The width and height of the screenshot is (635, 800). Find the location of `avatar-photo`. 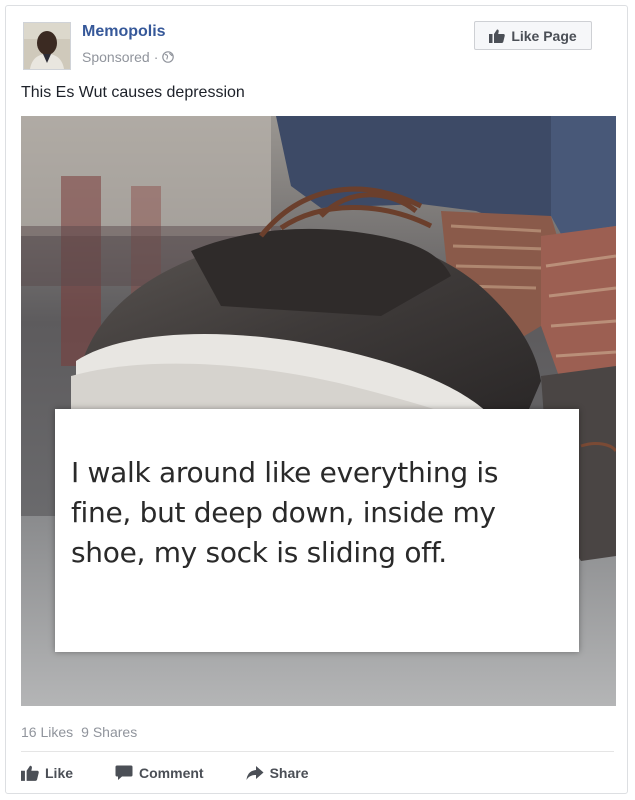

avatar-photo is located at coordinates (47, 46).